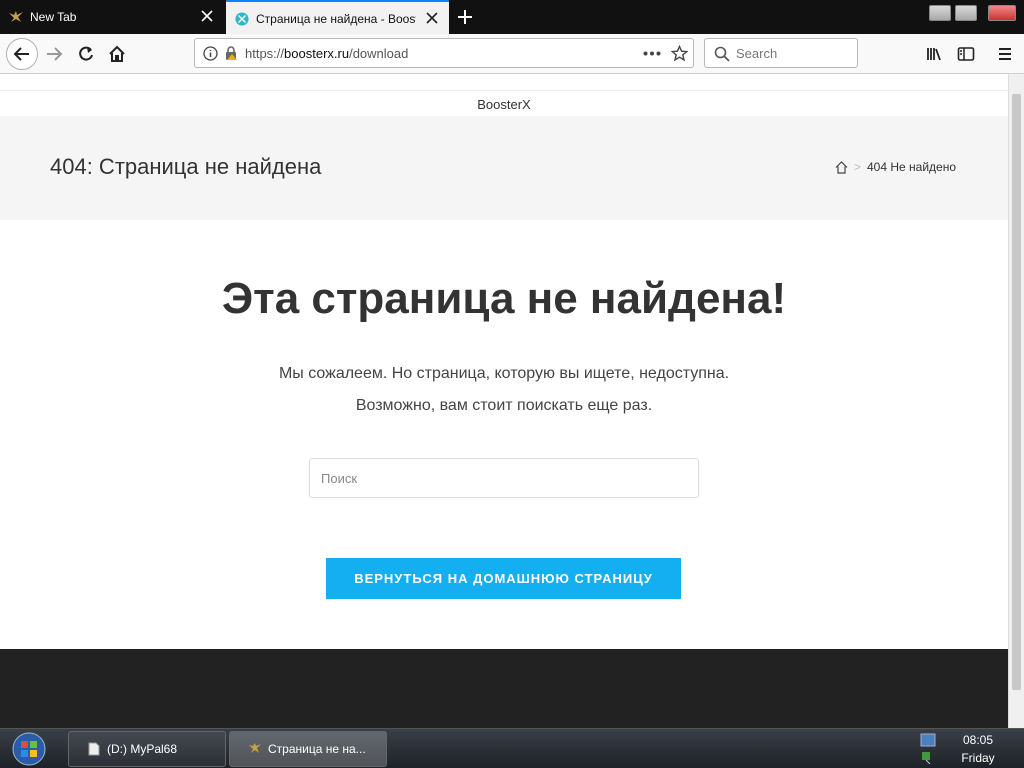 The height and width of the screenshot is (768, 1024). I want to click on search-placeholder: Search, so click(757, 53).